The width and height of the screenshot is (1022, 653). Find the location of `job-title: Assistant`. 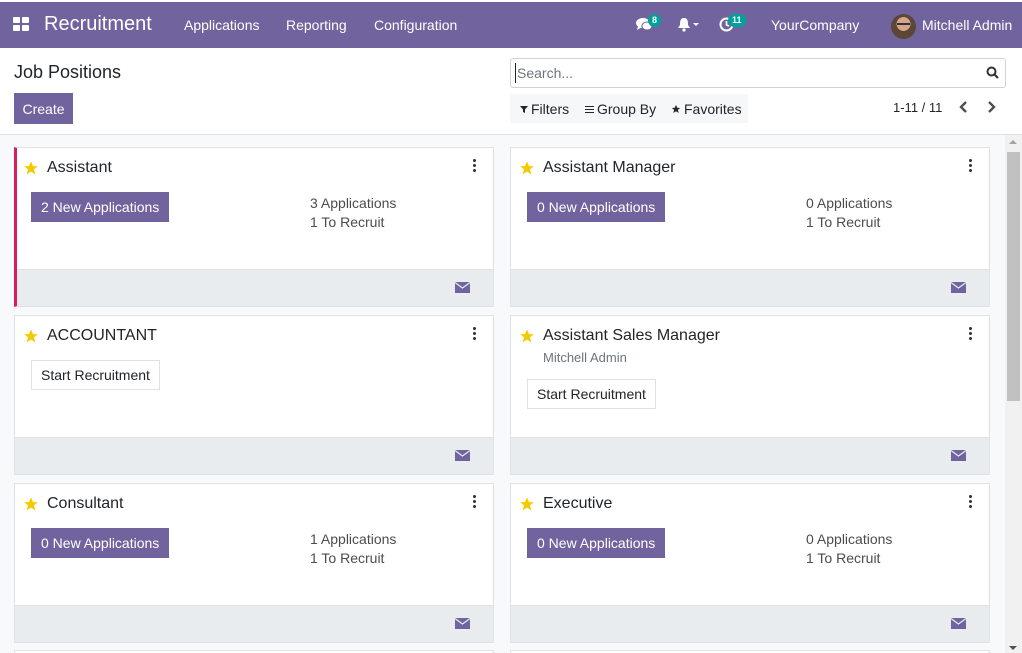

job-title: Assistant is located at coordinates (79, 167).